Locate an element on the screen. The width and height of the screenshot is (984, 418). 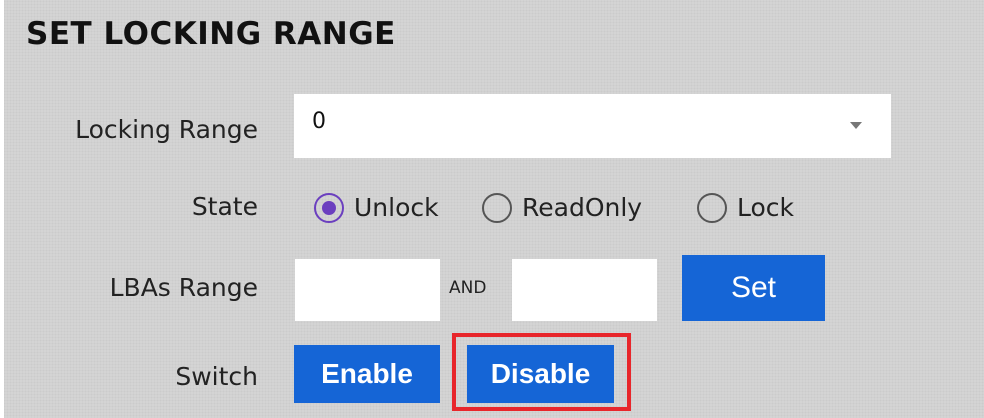
set-button: Set is located at coordinates (753, 288).